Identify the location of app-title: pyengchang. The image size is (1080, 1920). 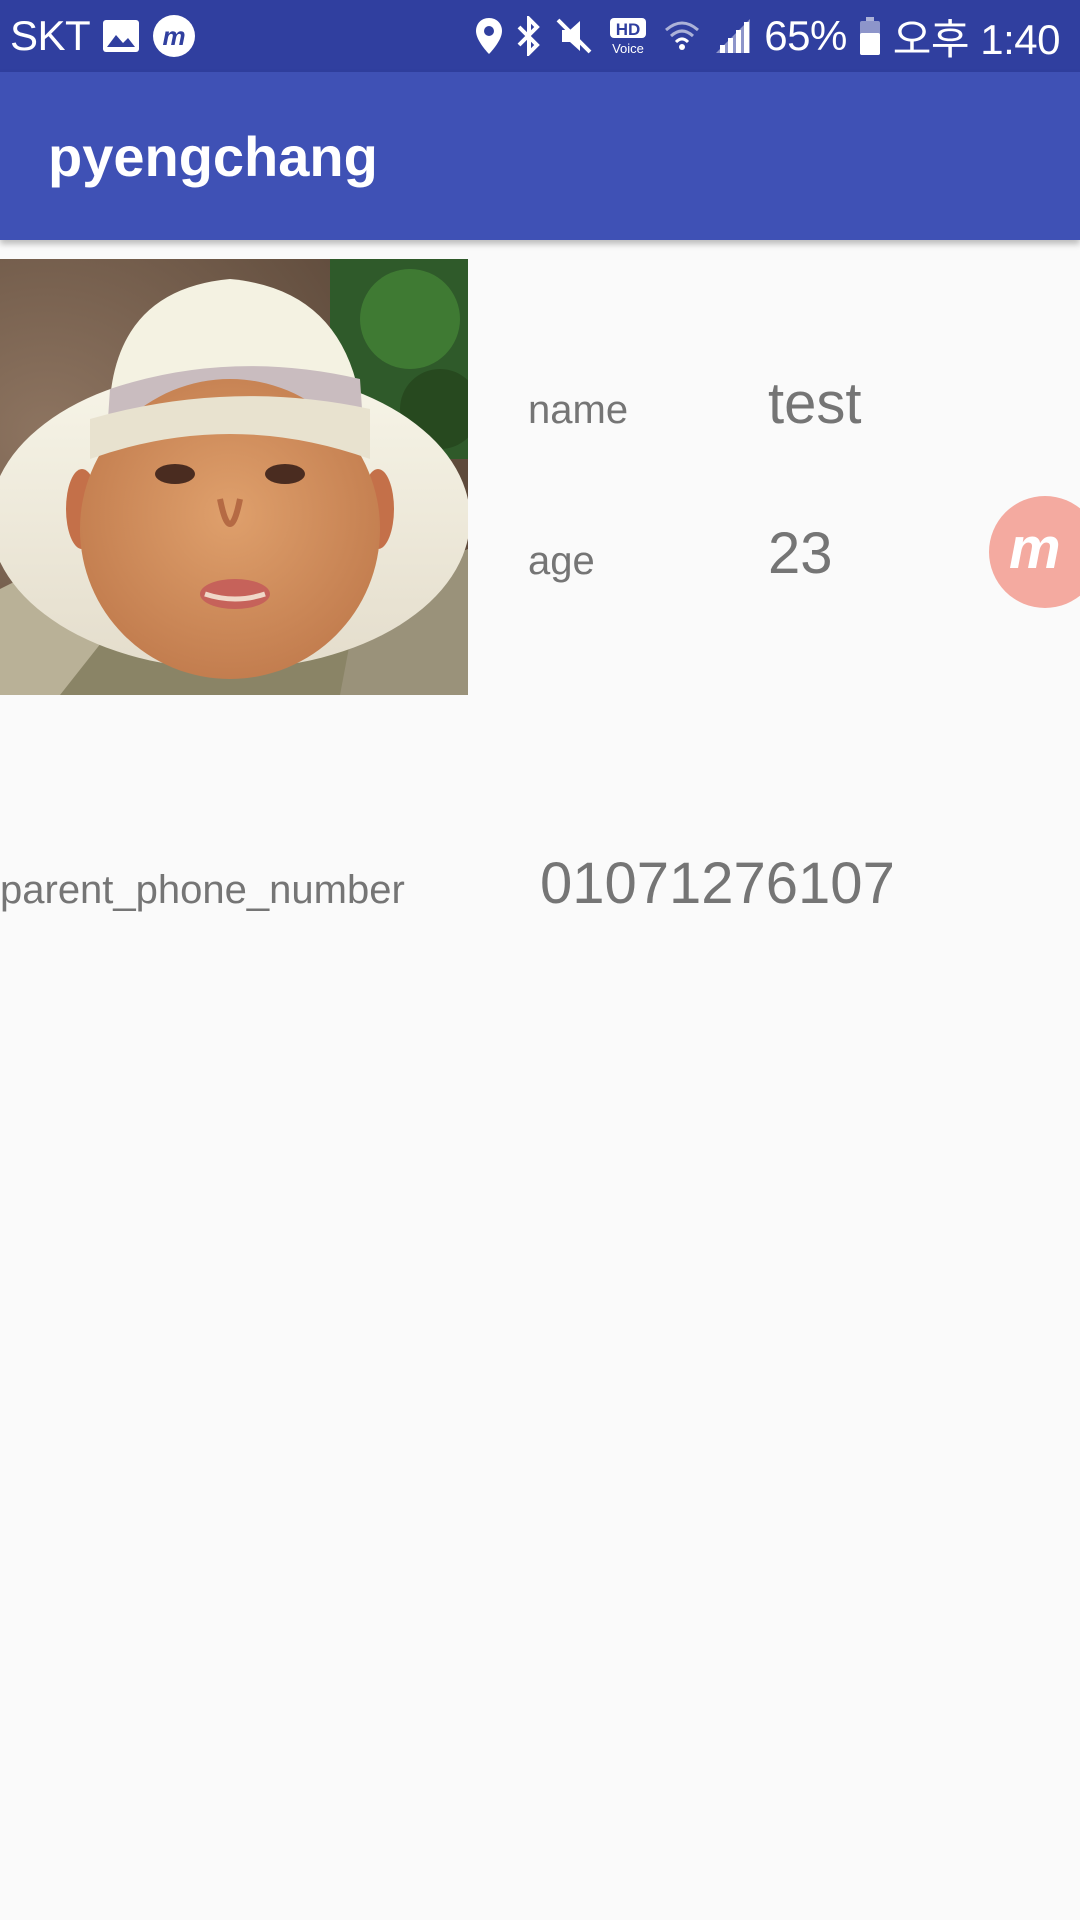
(213, 156).